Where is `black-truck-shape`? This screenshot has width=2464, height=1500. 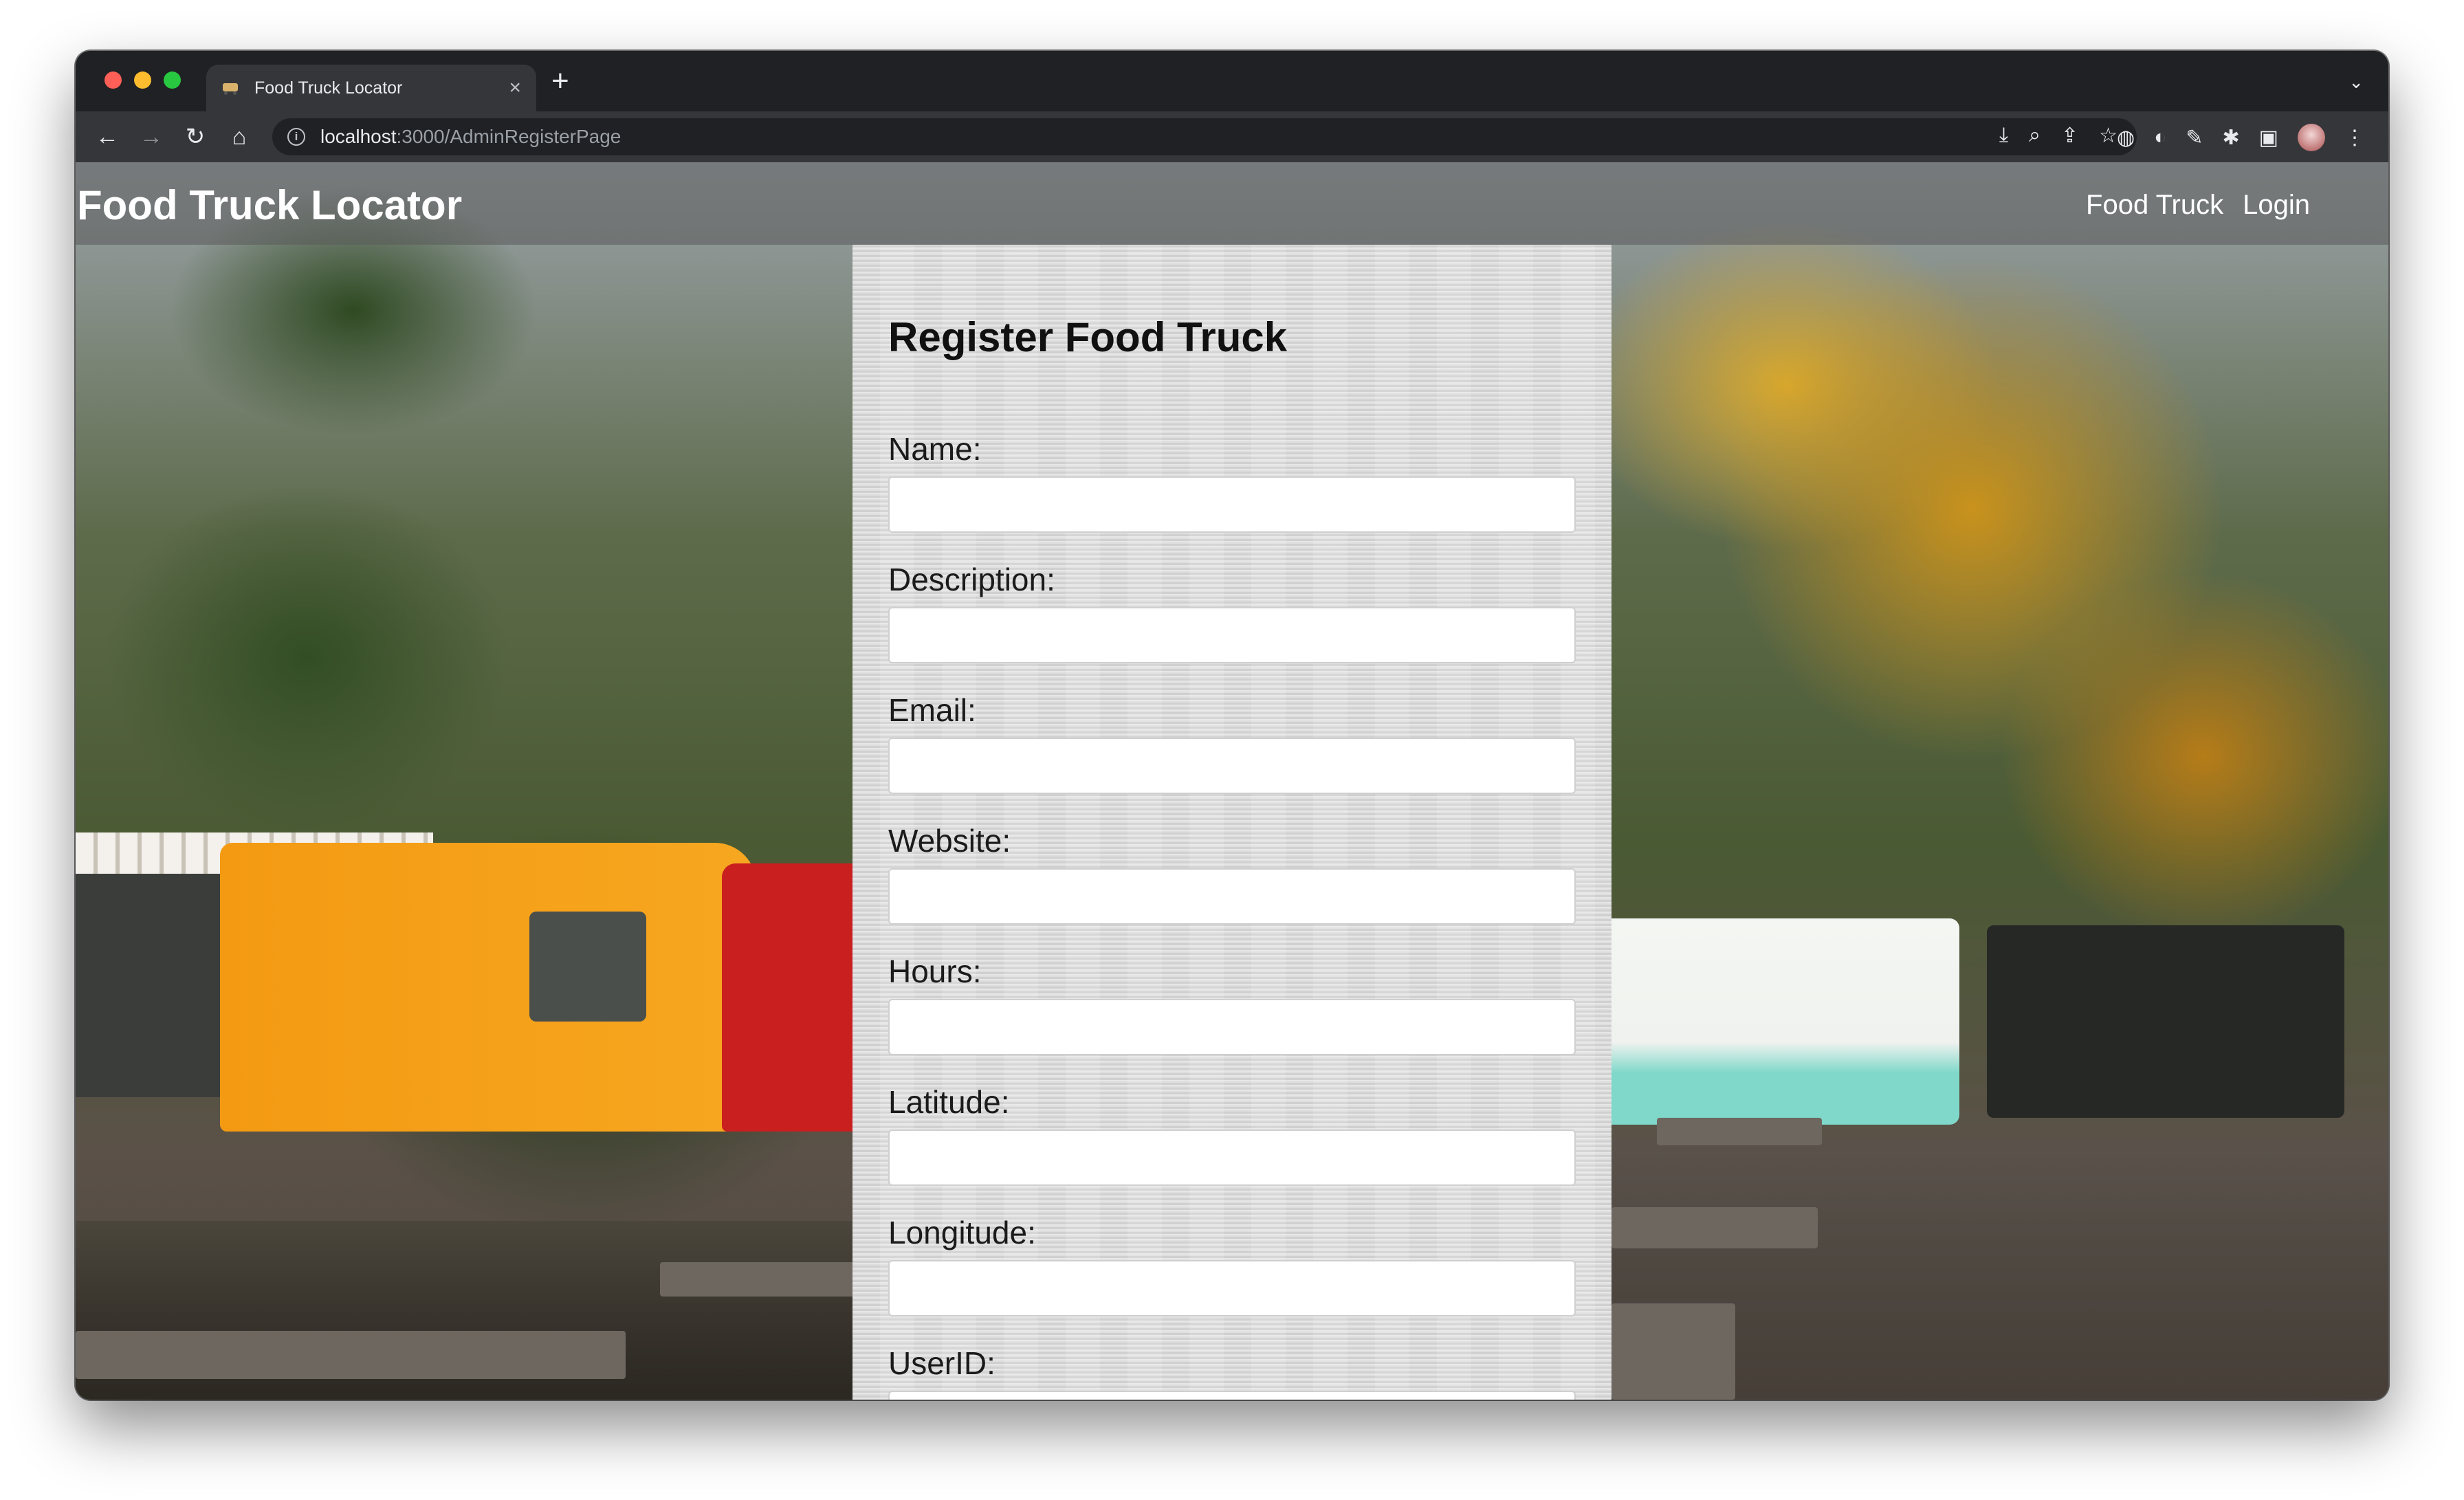 black-truck-shape is located at coordinates (2165, 1021).